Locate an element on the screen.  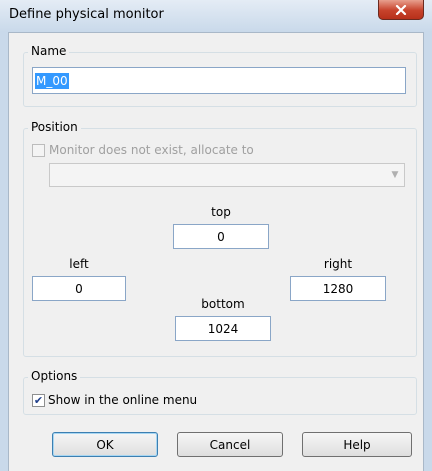
right-input-value: 1280 is located at coordinates (338, 288).